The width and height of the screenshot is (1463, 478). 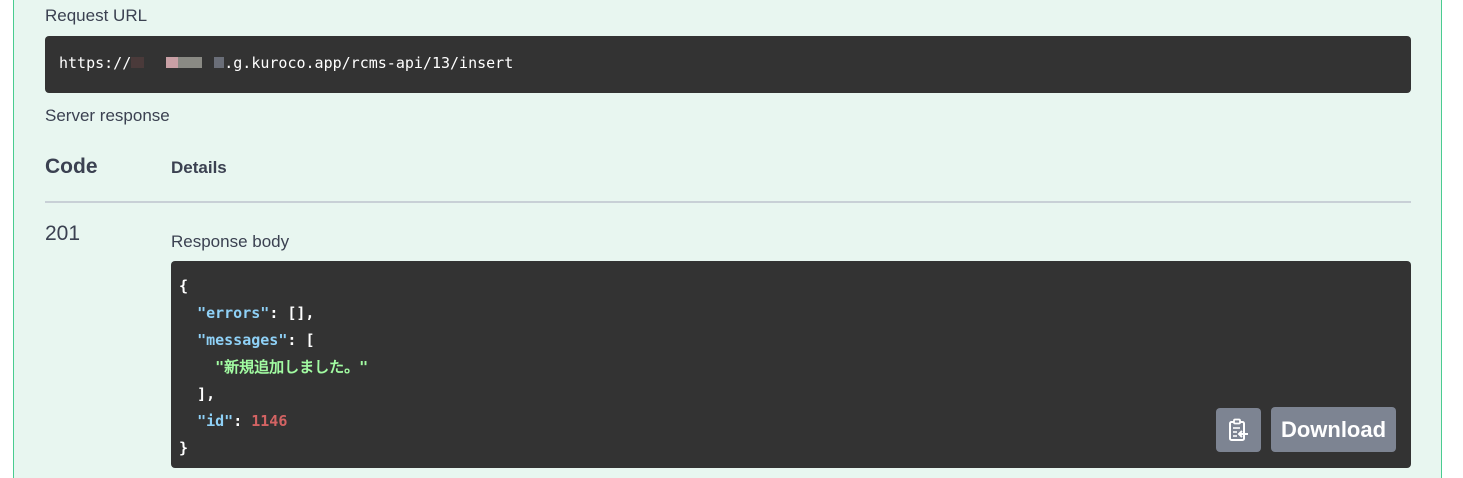 What do you see at coordinates (728, 202) in the screenshot?
I see `header-divider` at bounding box center [728, 202].